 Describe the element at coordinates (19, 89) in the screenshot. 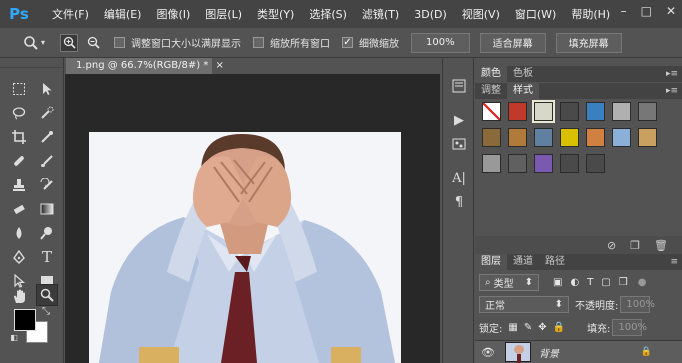

I see `marquee-tool-icon` at that location.